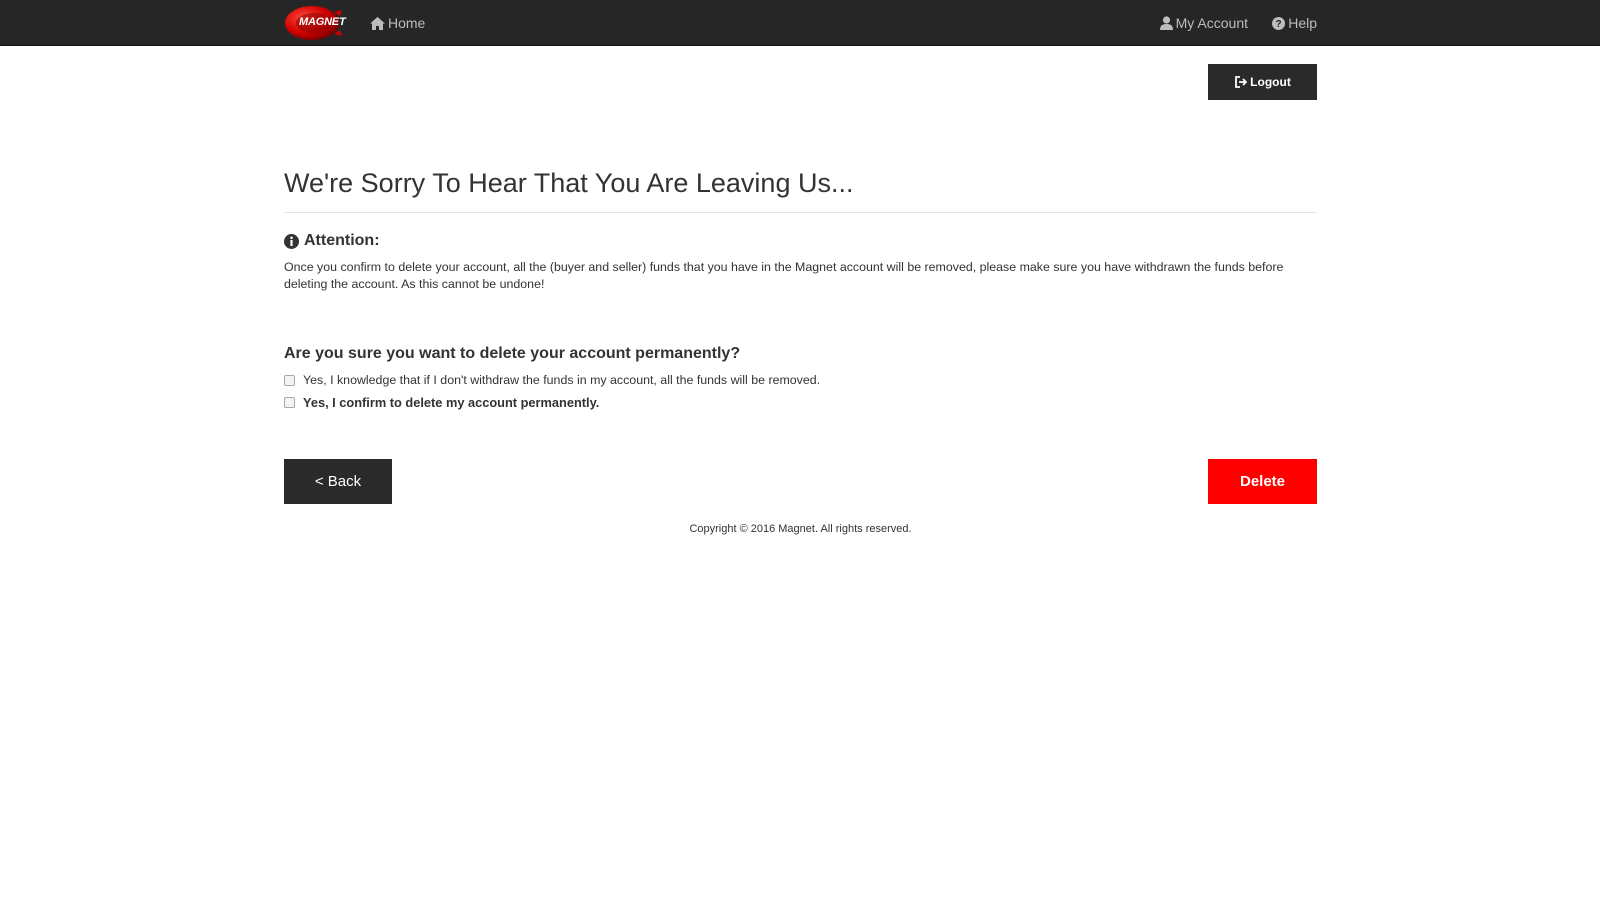 The image size is (1600, 900). What do you see at coordinates (338, 481) in the screenshot?
I see `back-button: < Back` at bounding box center [338, 481].